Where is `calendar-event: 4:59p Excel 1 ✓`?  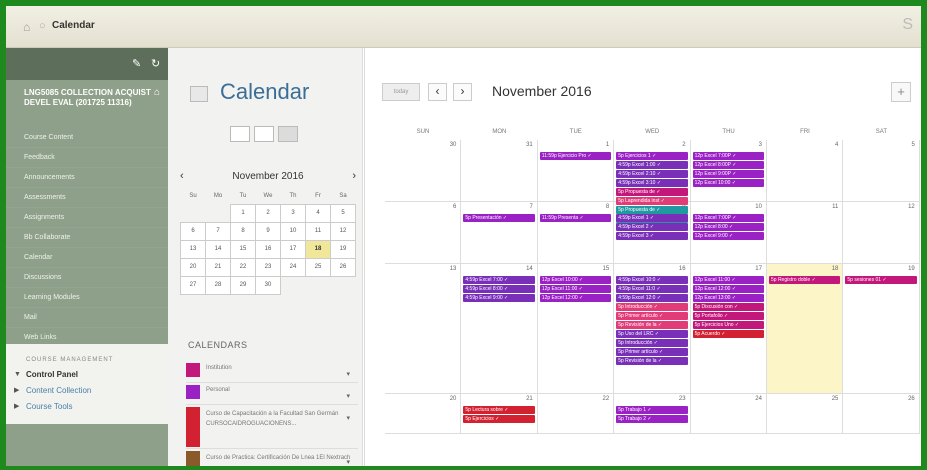 calendar-event: 4:59p Excel 1 ✓ is located at coordinates (652, 218).